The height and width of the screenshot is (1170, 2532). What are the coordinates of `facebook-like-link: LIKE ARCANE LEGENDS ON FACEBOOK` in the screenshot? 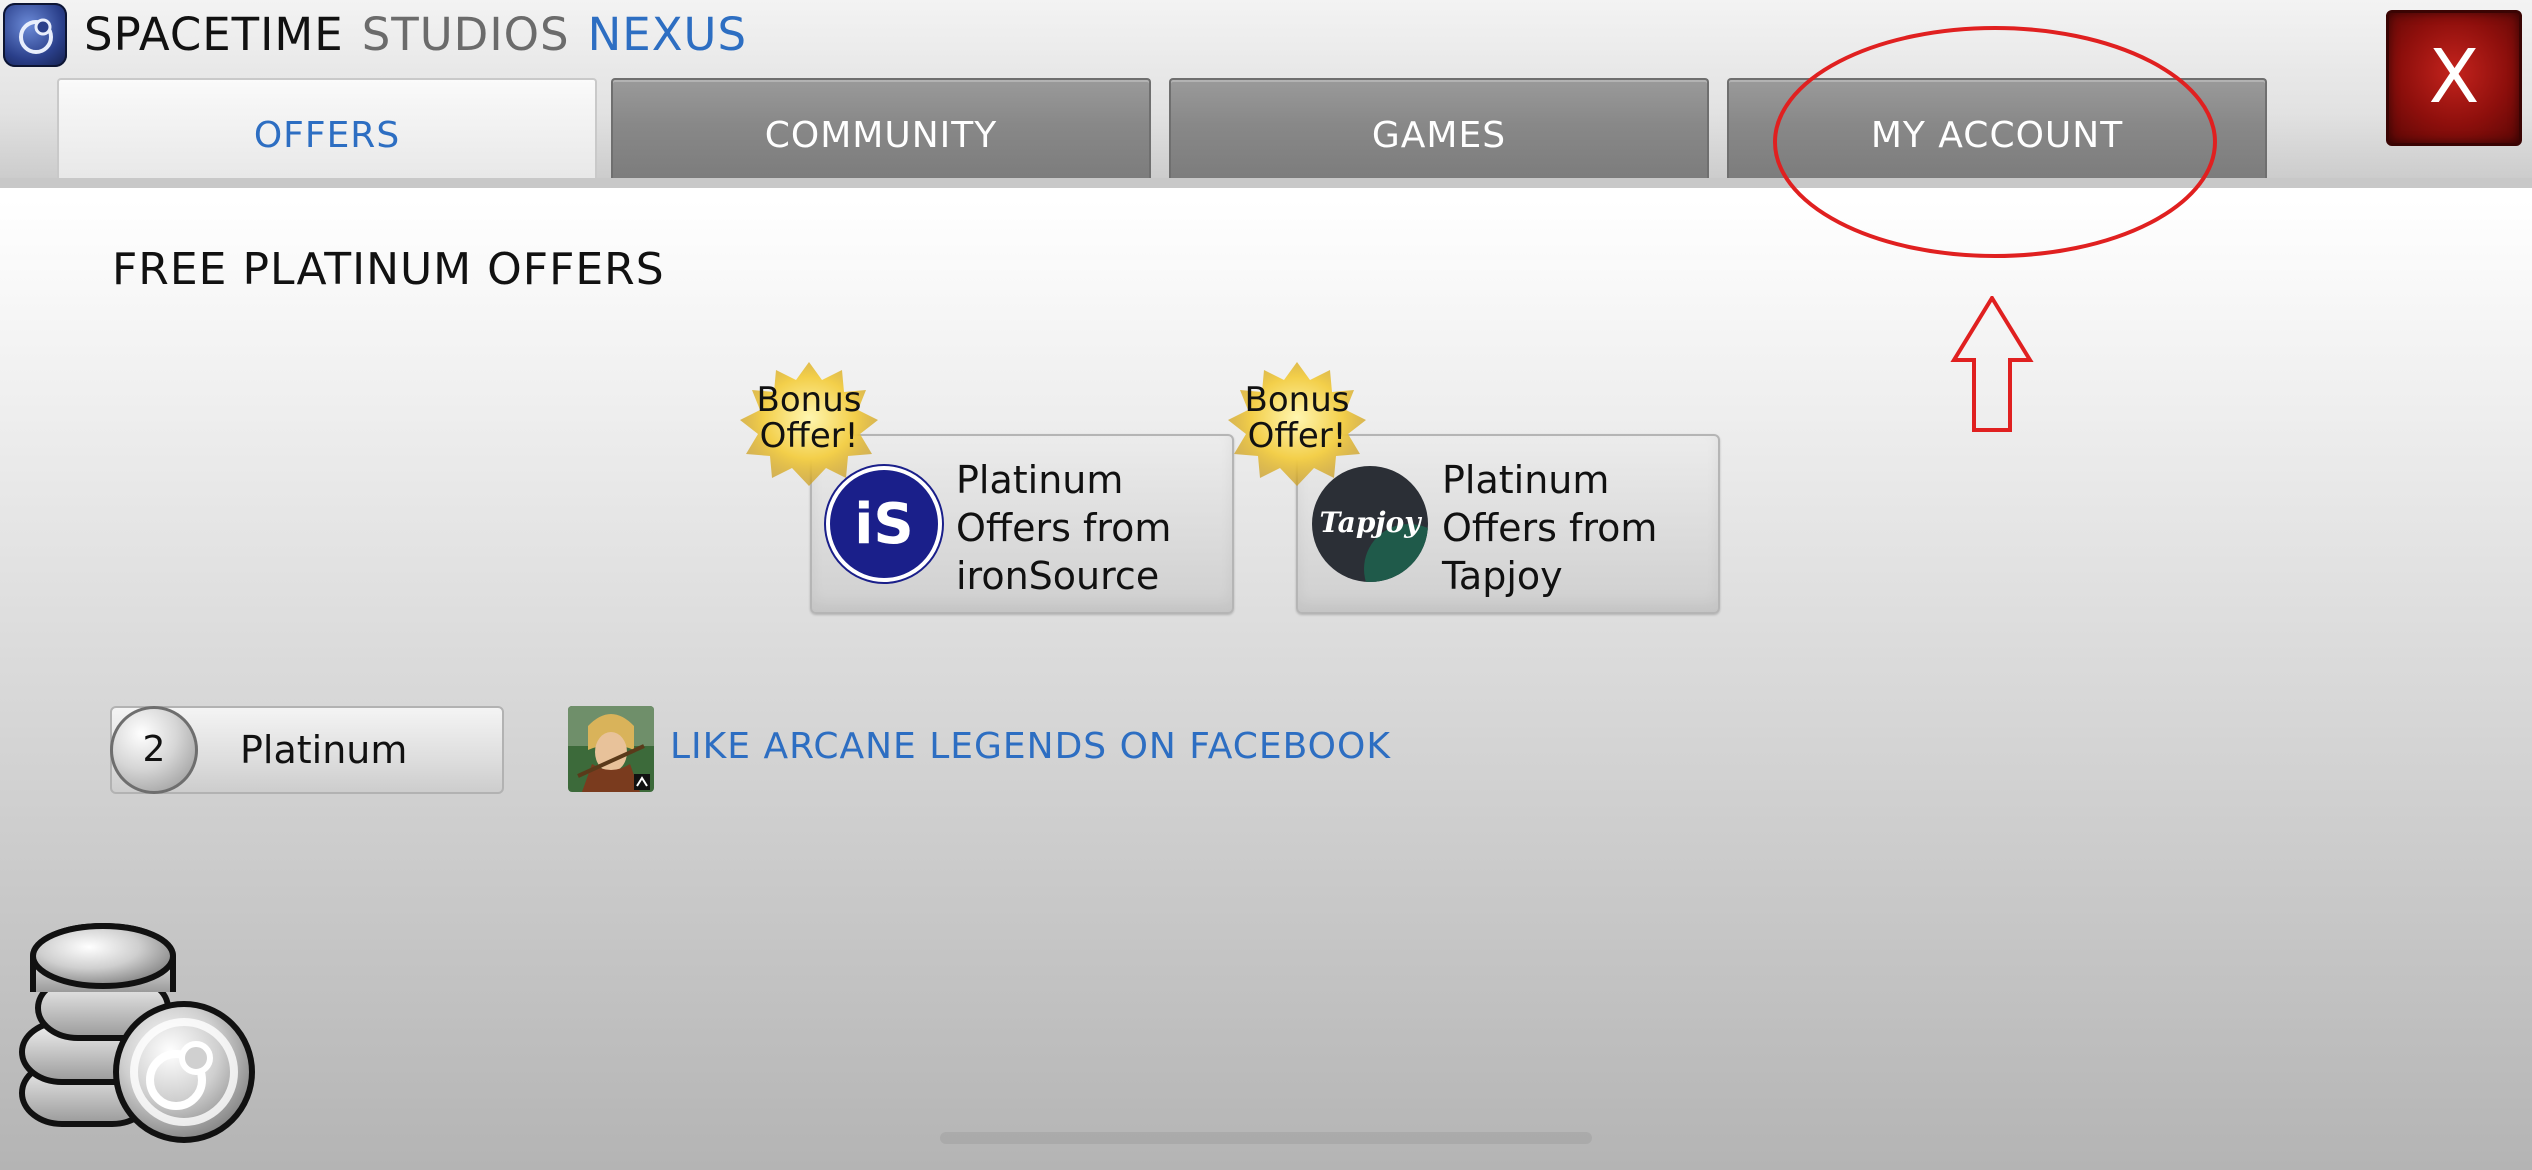 It's located at (1030, 746).